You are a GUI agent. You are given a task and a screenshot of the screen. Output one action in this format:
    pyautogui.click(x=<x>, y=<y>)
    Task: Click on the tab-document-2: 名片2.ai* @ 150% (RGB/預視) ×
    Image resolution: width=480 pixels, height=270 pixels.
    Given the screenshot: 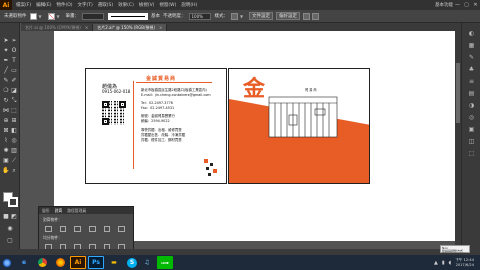 What is the action you would take?
    pyautogui.click(x=130, y=27)
    